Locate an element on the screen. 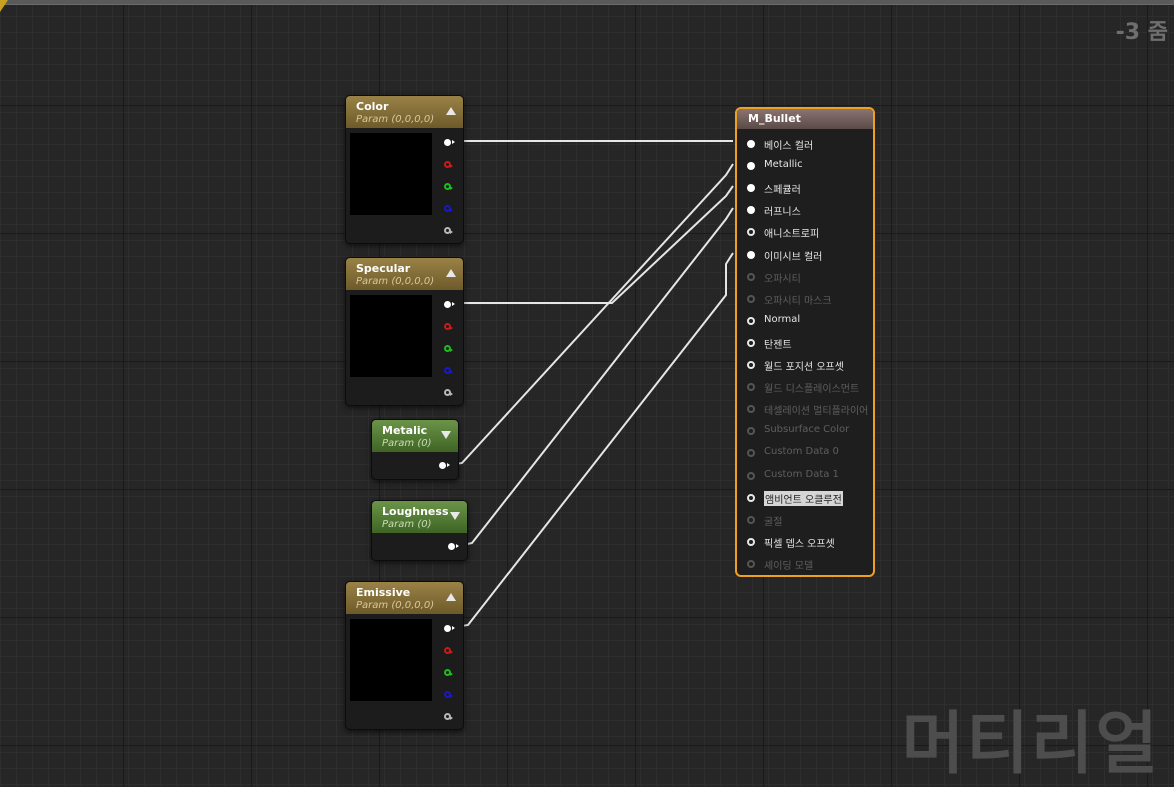 This screenshot has width=1174, height=787. specular-param-node: Specular Param (0,0,0,0) is located at coordinates (404, 331).